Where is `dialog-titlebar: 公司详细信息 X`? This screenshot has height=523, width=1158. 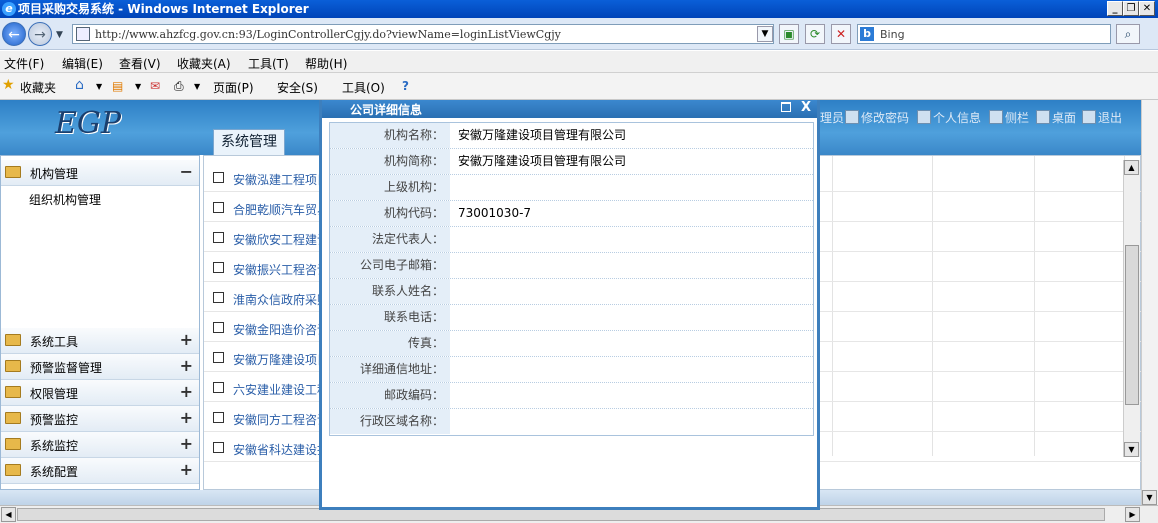 dialog-titlebar: 公司详细信息 X is located at coordinates (569, 109).